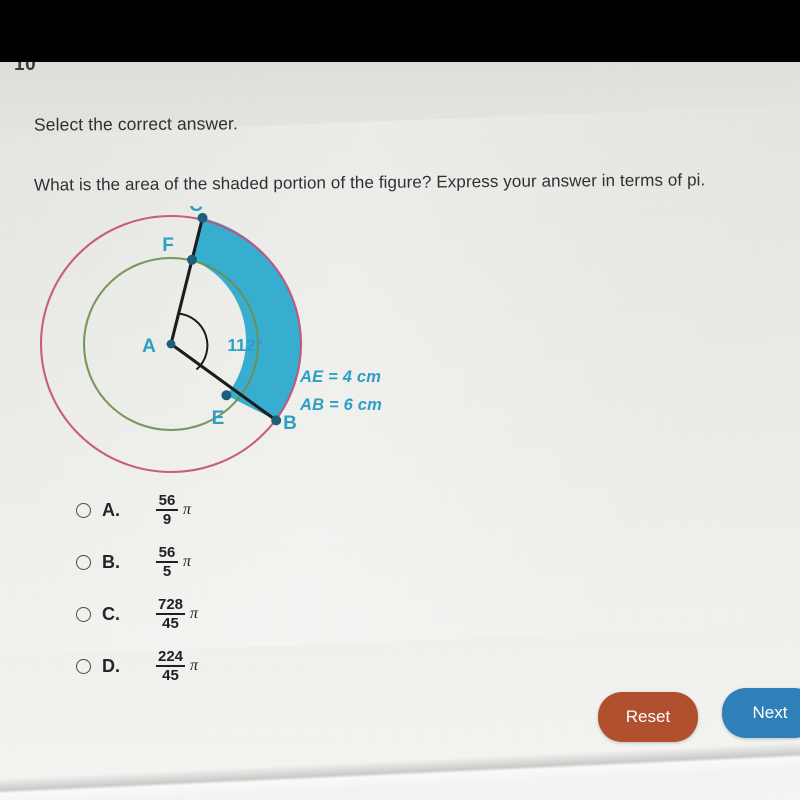 The image size is (800, 800). Describe the element at coordinates (168, 245) in the screenshot. I see `label-f: F` at that location.